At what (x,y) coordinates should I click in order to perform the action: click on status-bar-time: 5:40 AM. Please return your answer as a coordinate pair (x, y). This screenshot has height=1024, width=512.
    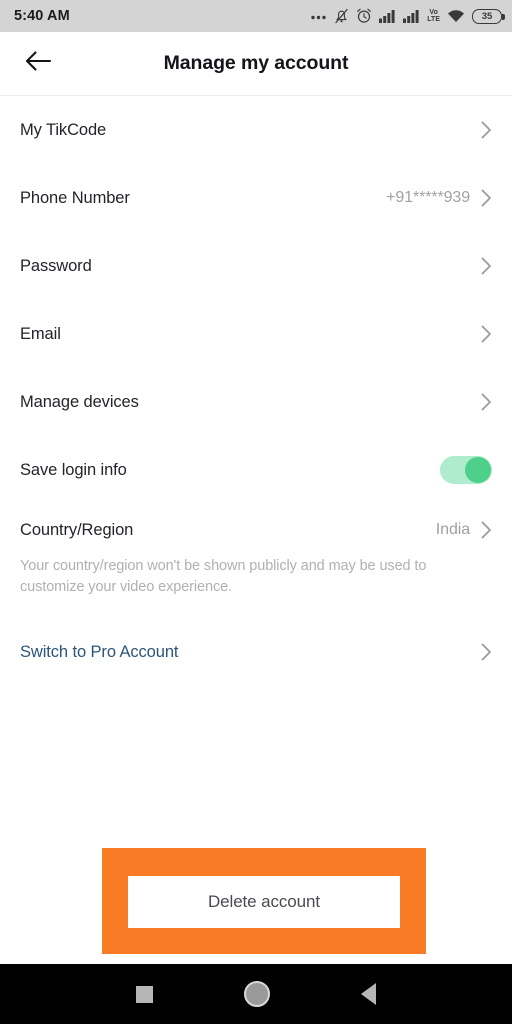
    Looking at the image, I should click on (42, 16).